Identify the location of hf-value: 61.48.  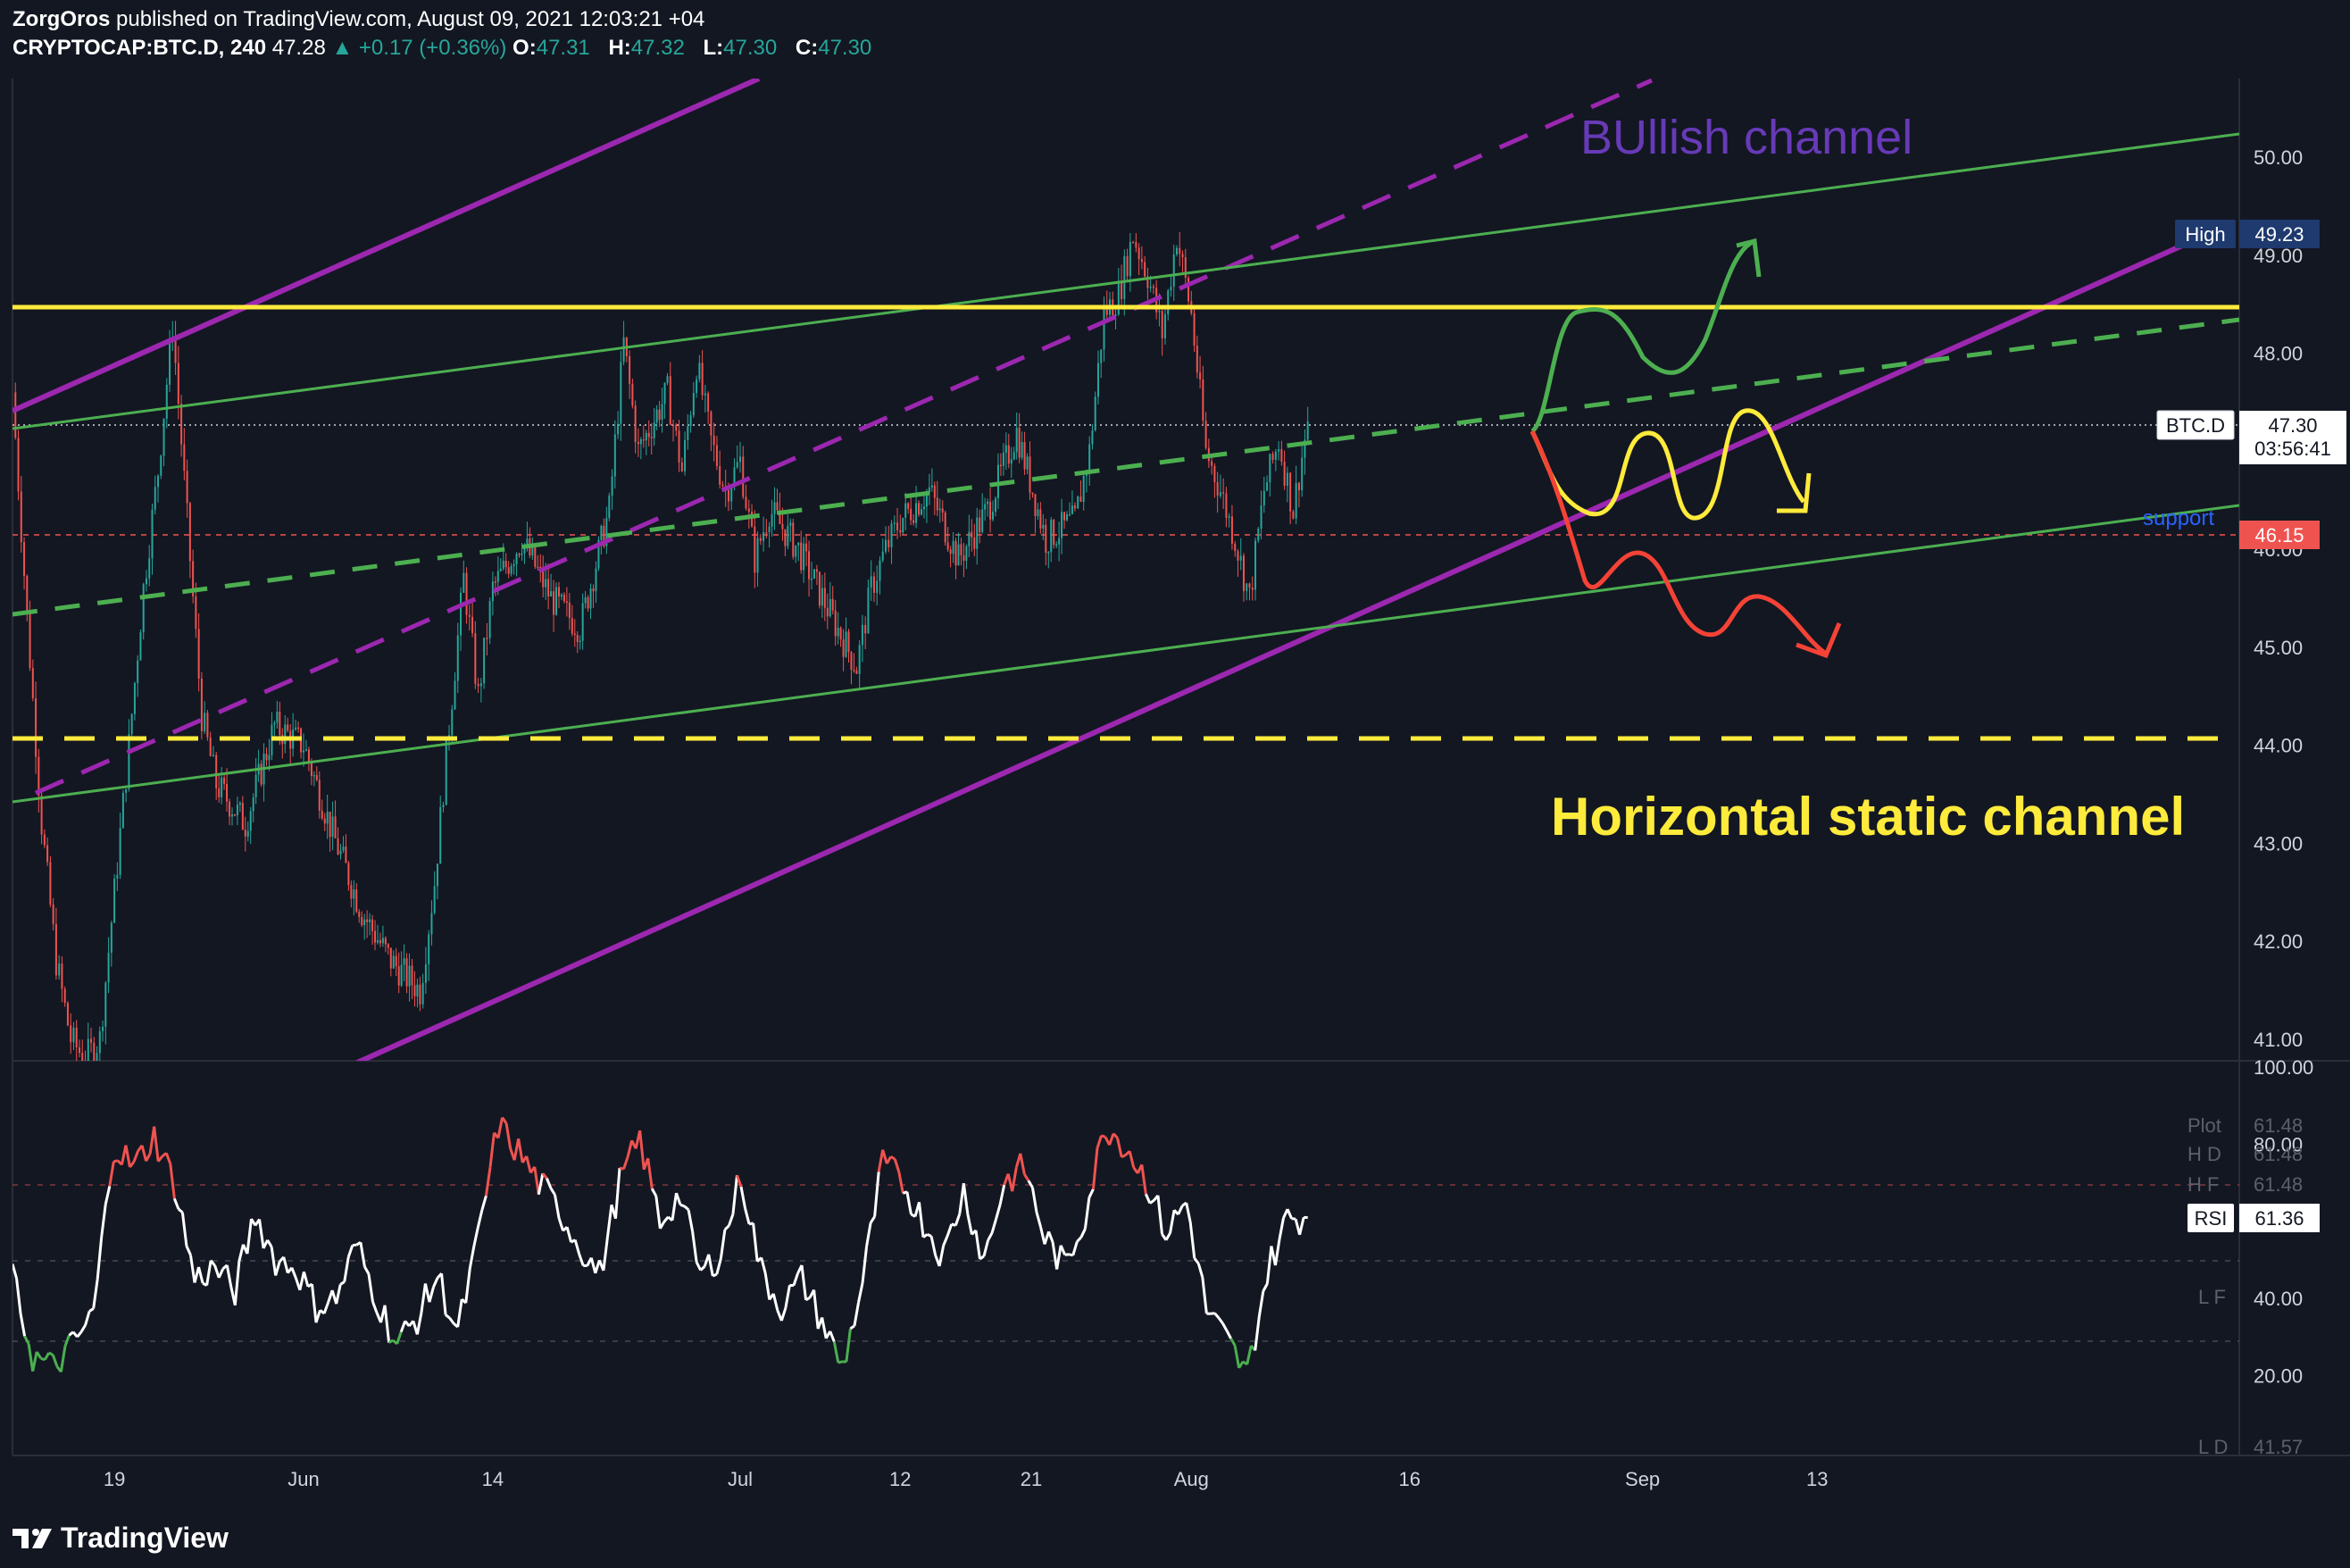
(2278, 1184).